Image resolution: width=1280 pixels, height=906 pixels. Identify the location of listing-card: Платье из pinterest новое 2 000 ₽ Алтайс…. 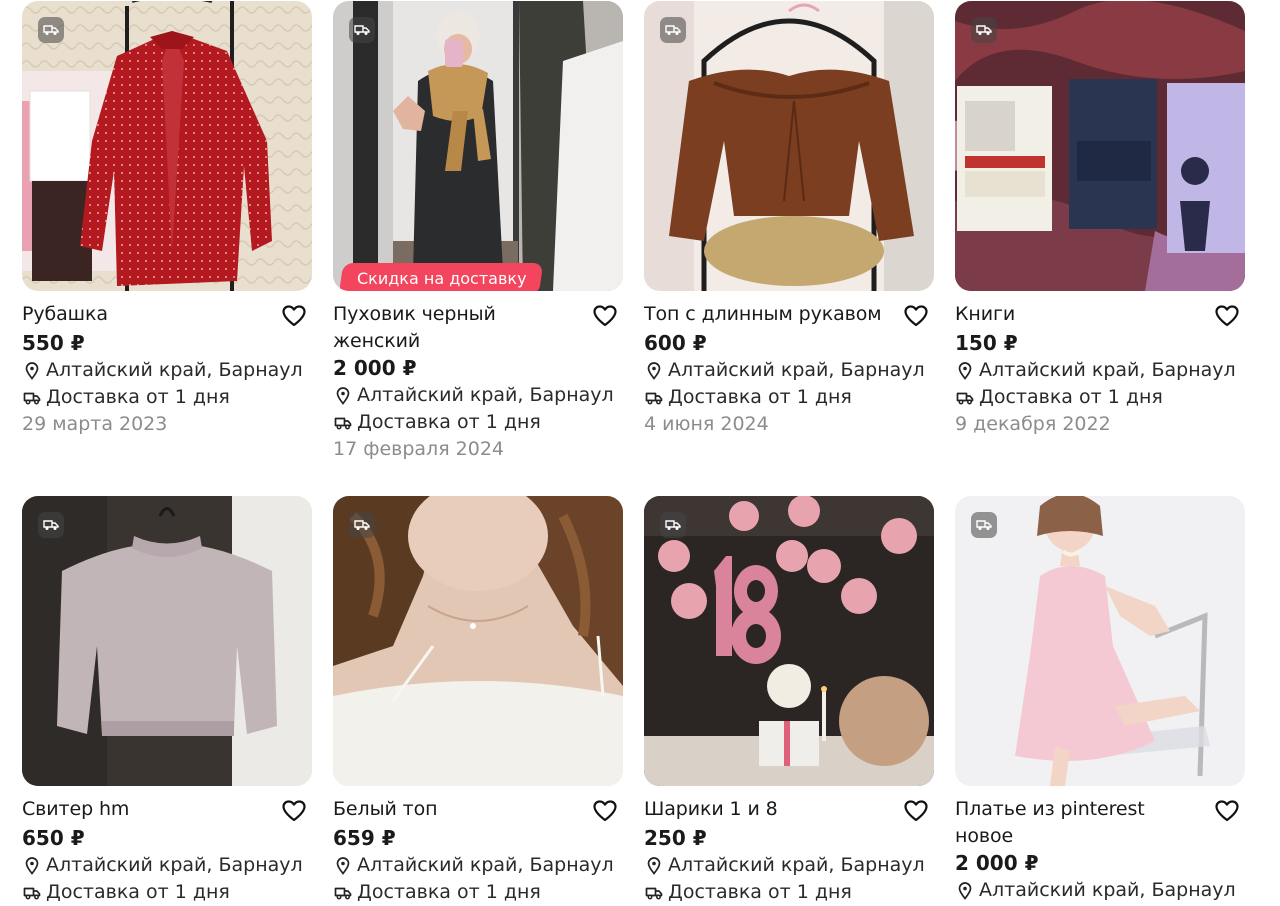
(1100, 700).